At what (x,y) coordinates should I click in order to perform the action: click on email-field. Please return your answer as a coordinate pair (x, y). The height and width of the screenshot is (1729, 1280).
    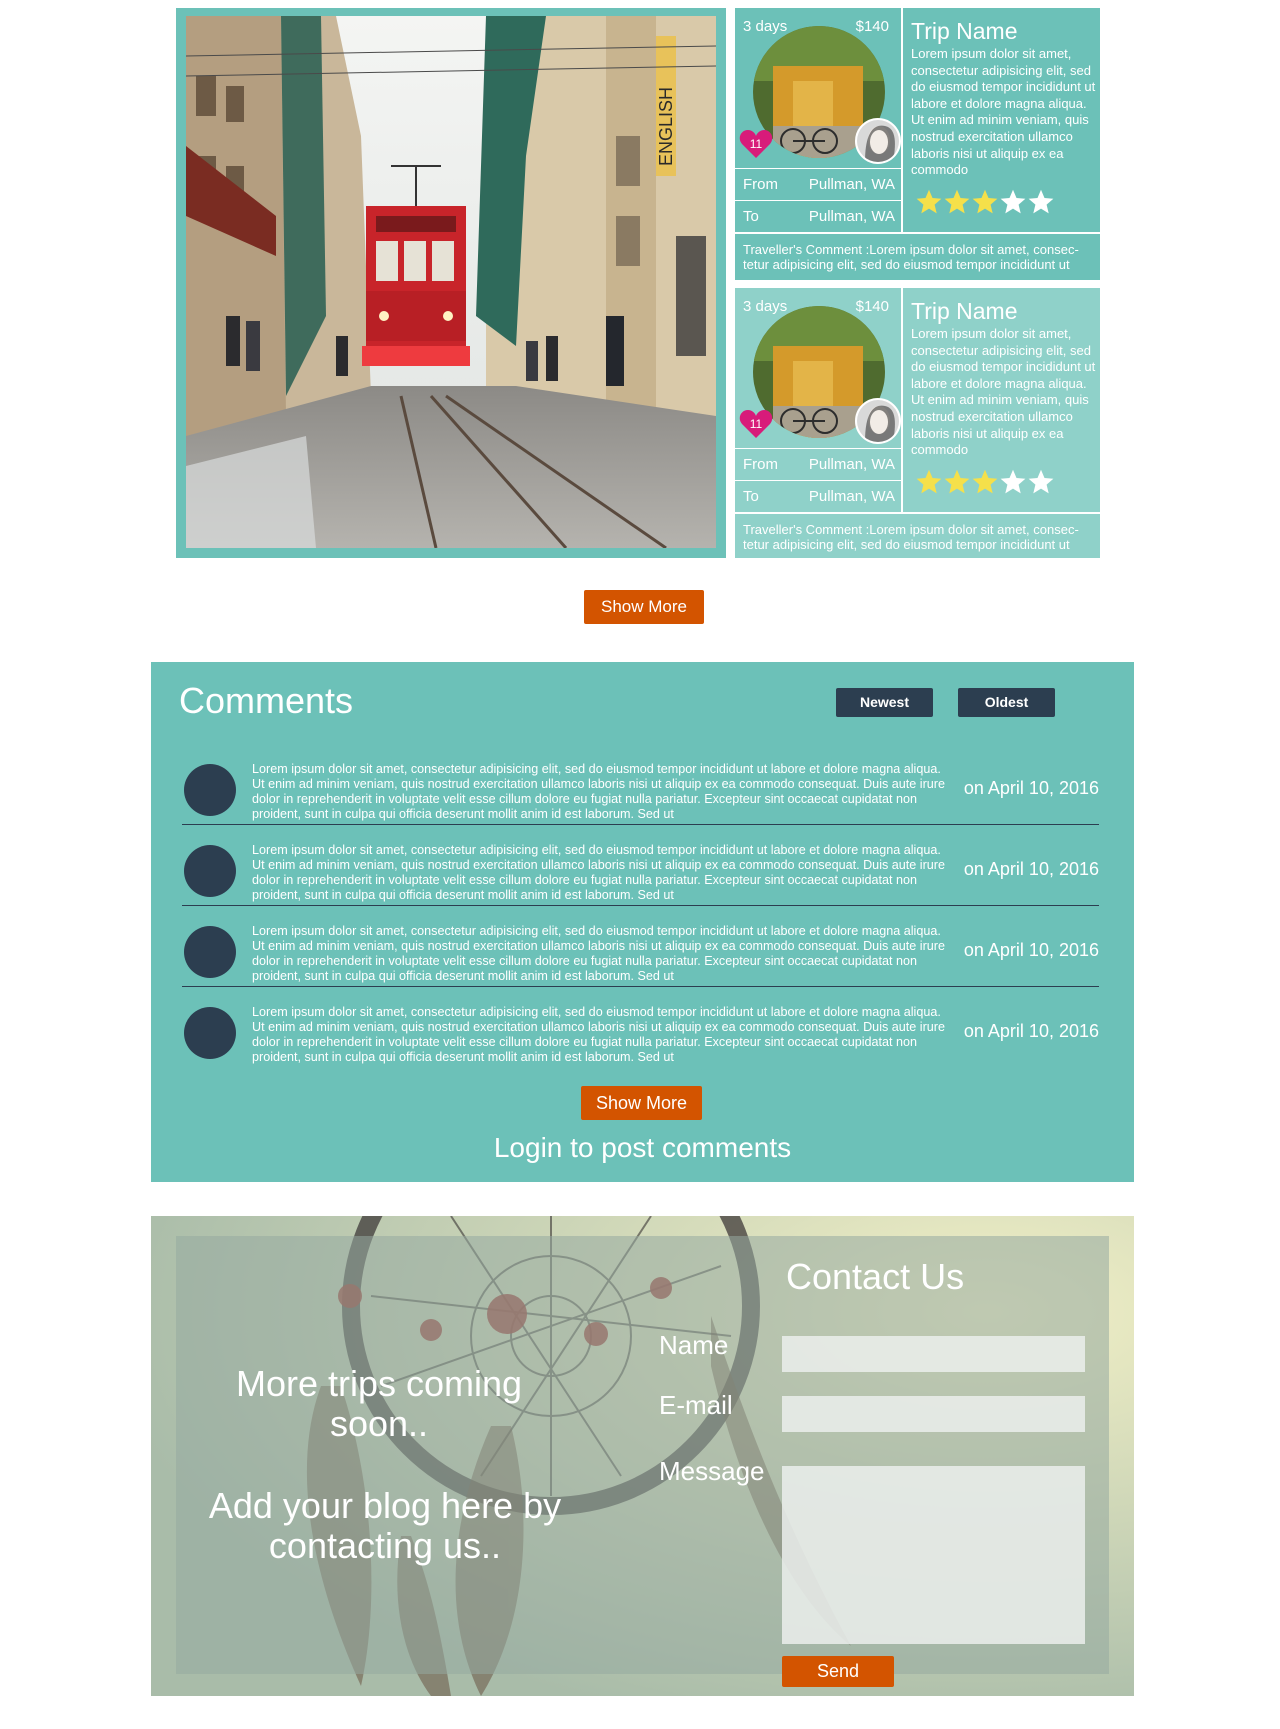
    Looking at the image, I should click on (933, 1414).